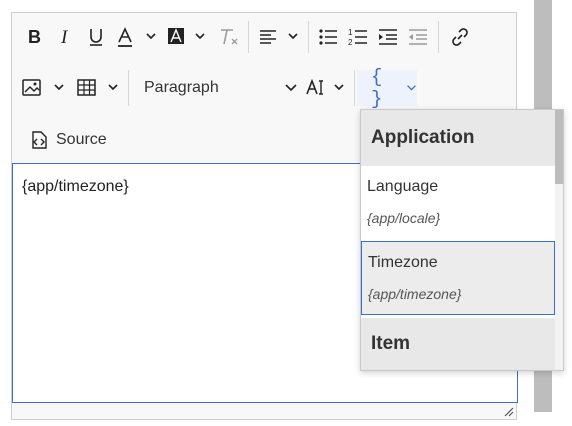 This screenshot has width=572, height=426. I want to click on svg-text: 1, so click(350, 32).